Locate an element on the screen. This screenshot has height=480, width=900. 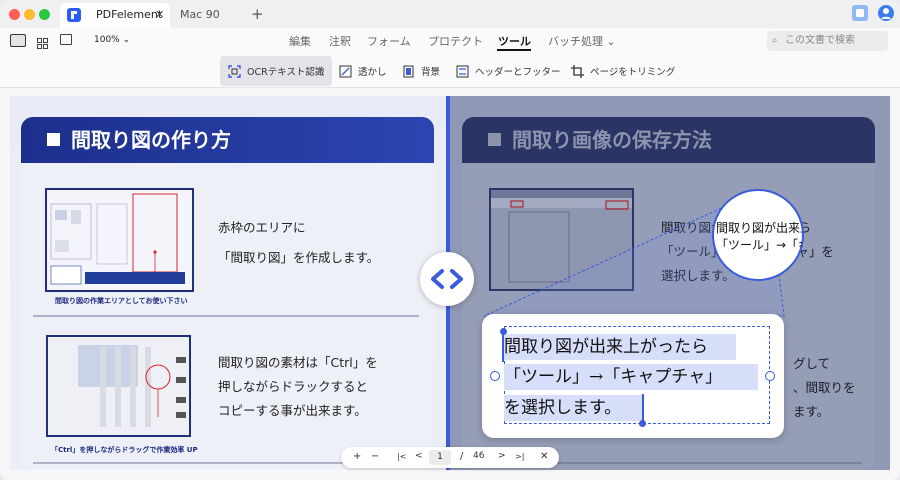
text-cursor-start is located at coordinates (503, 347).